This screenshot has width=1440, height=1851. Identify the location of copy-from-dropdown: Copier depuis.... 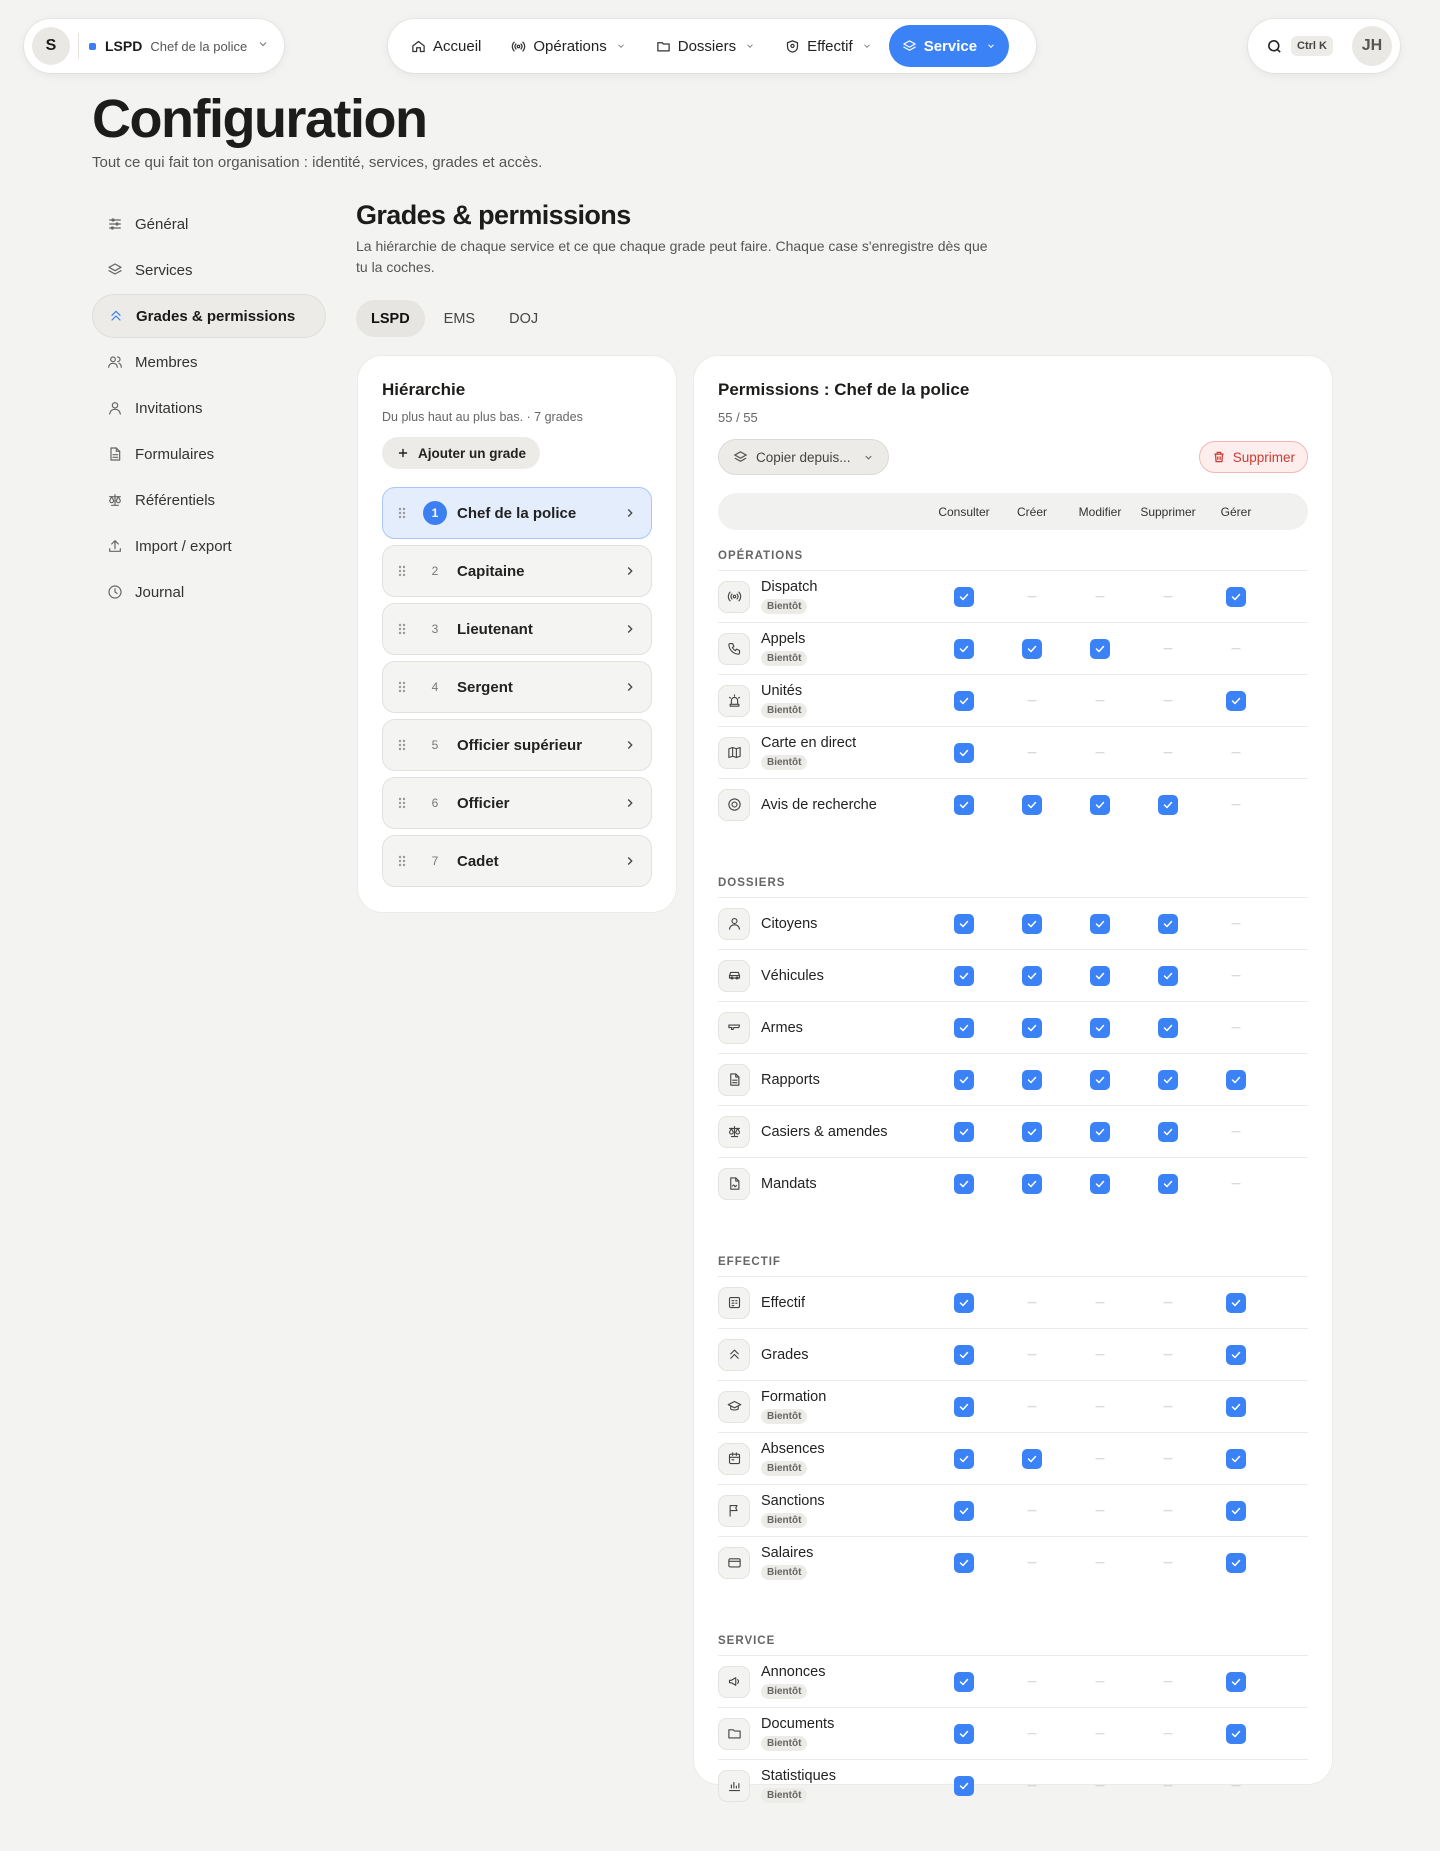
(803, 457).